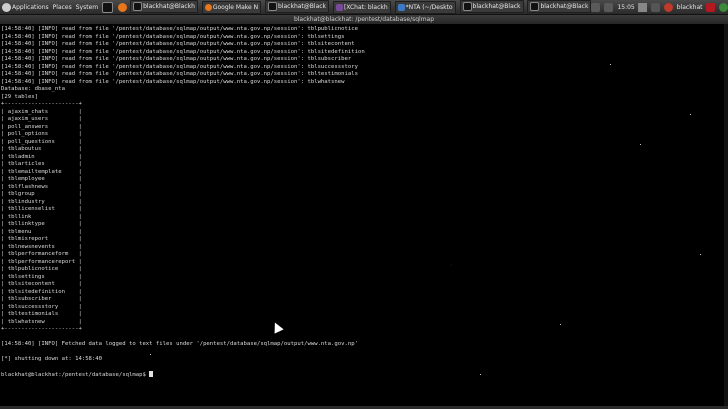 This screenshot has height=409, width=728. I want to click on terminal-line: | tbllink |, so click(41, 216).